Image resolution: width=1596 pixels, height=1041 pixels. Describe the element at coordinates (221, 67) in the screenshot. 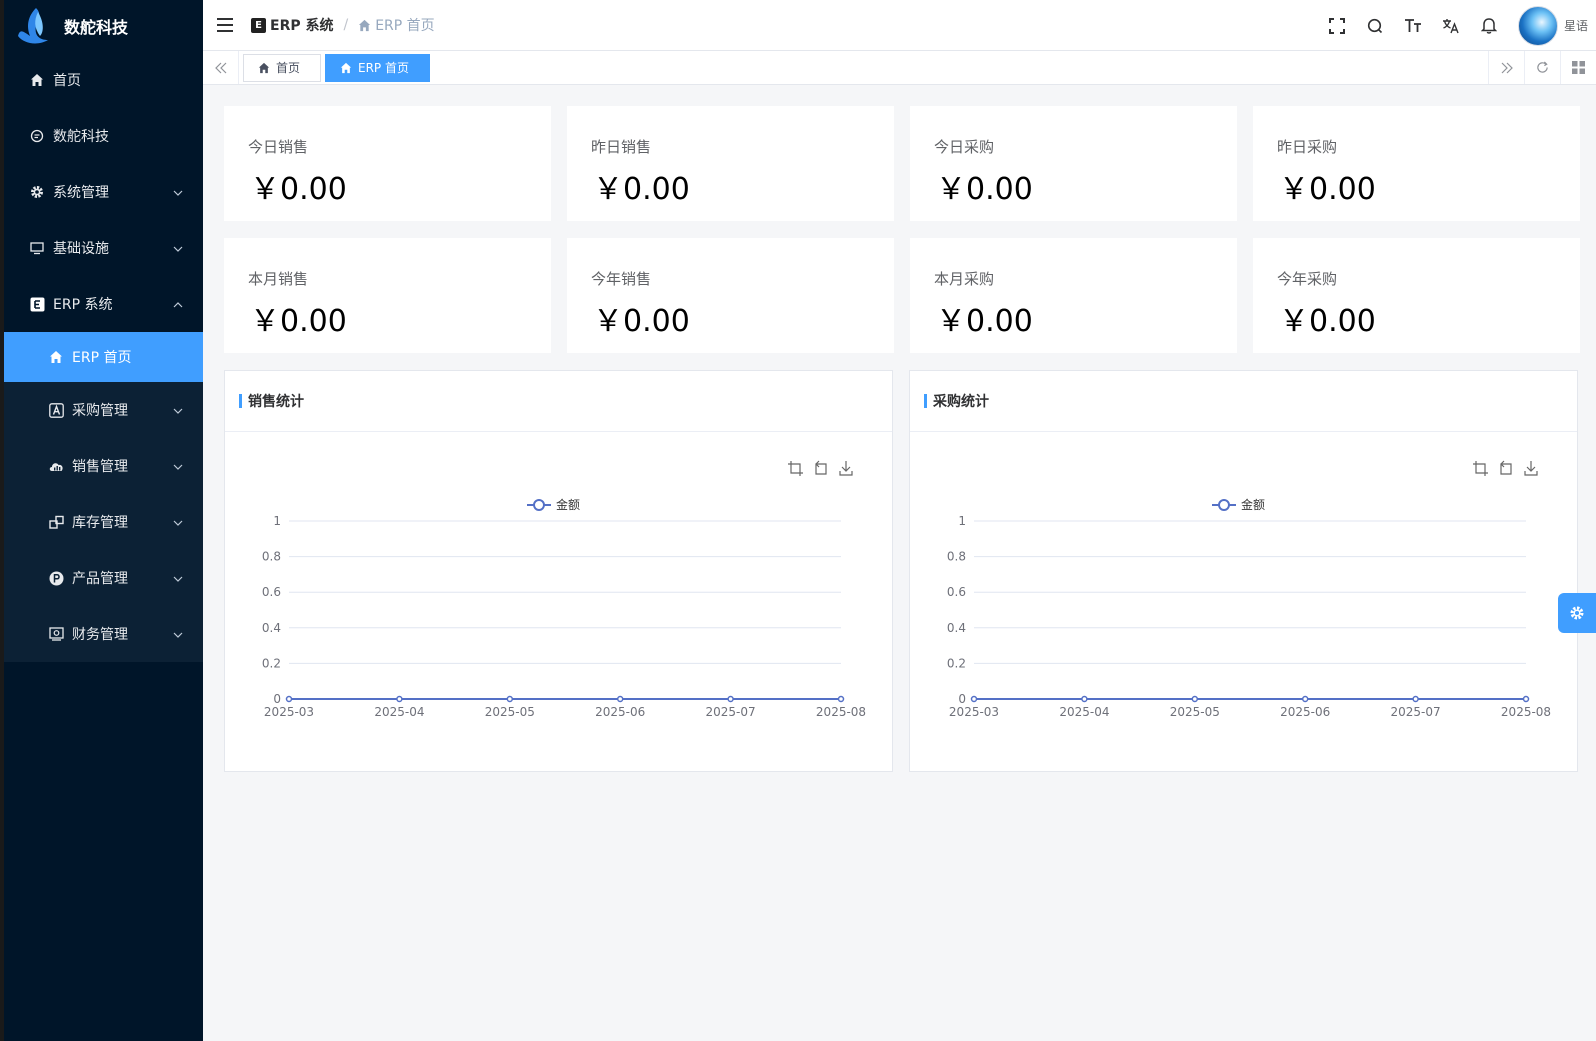

I see `double-chevron-left-icon` at that location.